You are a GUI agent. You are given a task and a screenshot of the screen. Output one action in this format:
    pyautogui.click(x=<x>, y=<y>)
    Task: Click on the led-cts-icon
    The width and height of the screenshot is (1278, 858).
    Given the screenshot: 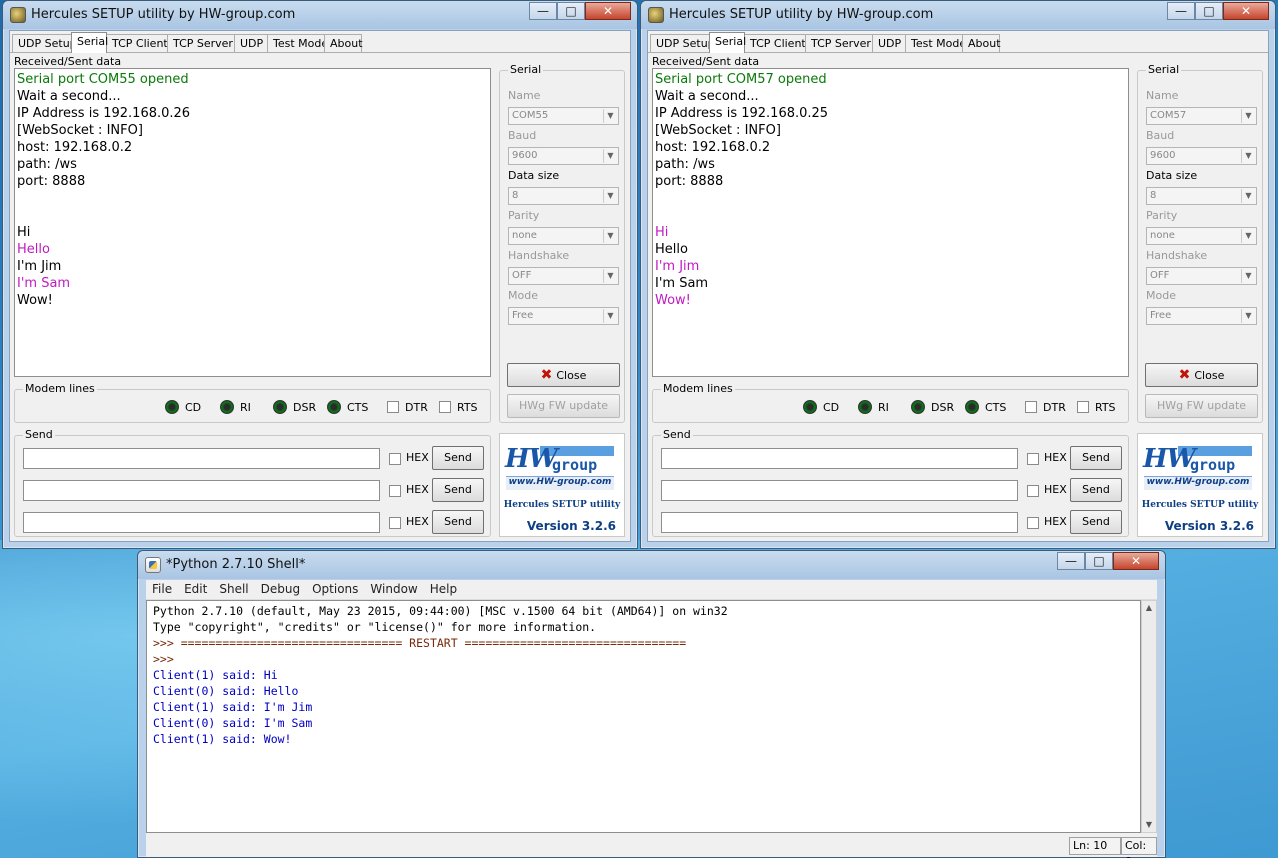 What is the action you would take?
    pyautogui.click(x=972, y=407)
    